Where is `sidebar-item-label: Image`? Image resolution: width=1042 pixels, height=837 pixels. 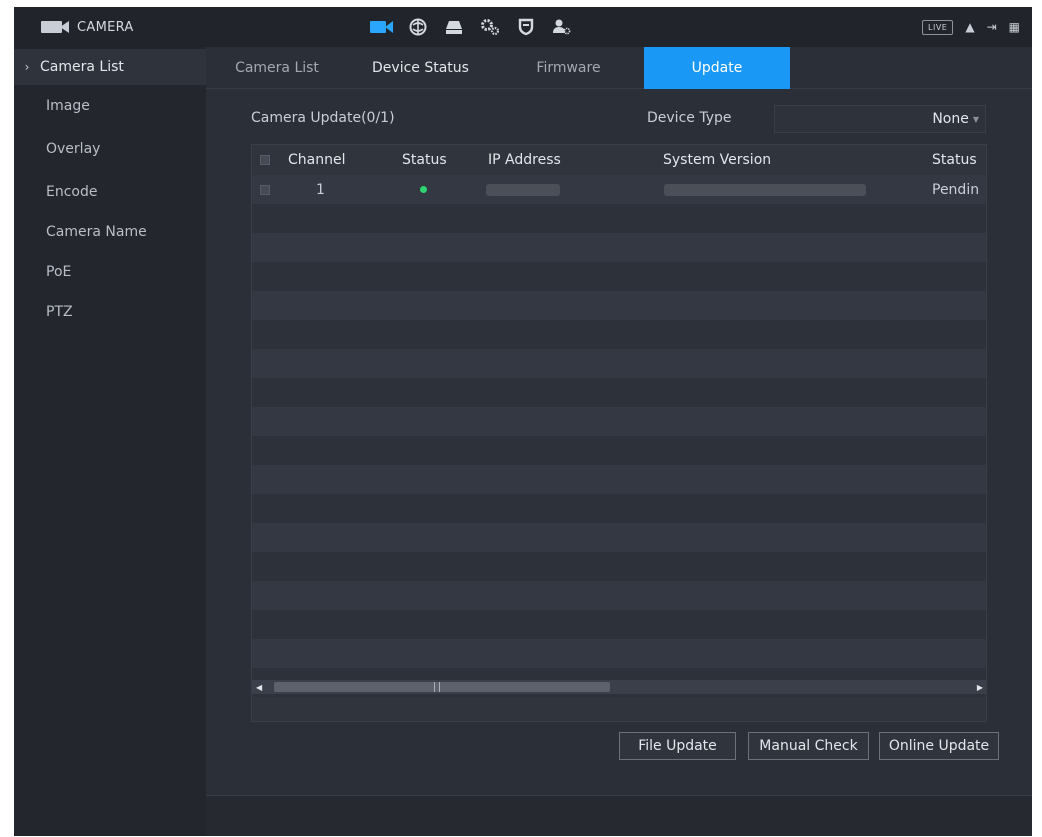 sidebar-item-label: Image is located at coordinates (68, 106).